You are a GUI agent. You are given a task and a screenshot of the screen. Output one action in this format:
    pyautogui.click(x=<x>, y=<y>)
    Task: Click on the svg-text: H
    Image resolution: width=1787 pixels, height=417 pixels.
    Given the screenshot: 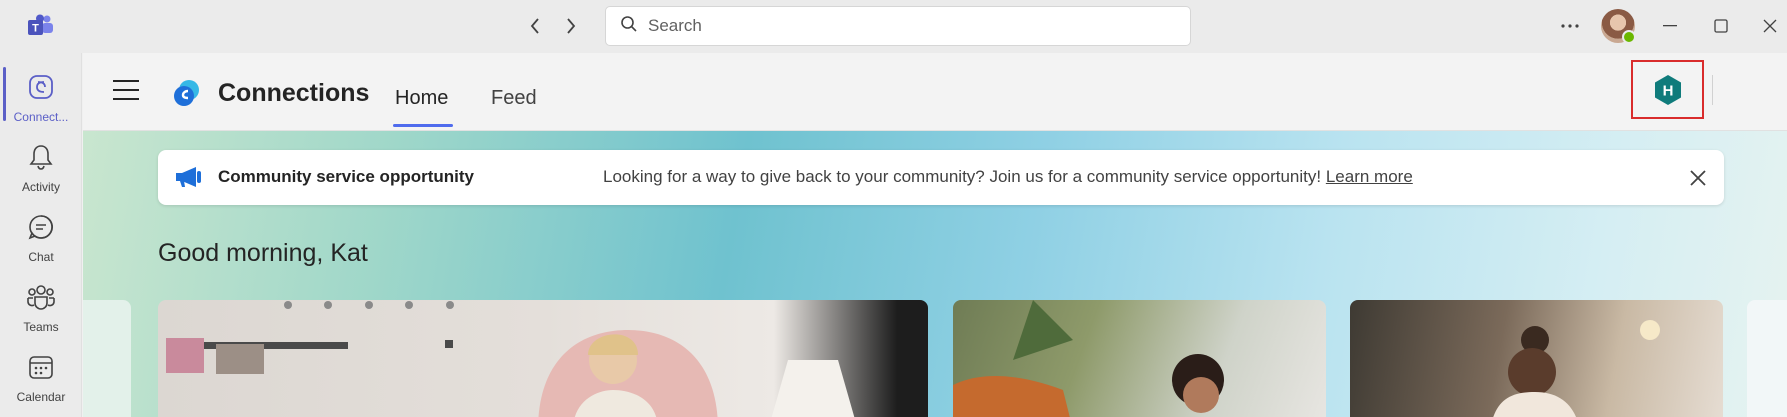 What is the action you would take?
    pyautogui.click(x=1667, y=90)
    